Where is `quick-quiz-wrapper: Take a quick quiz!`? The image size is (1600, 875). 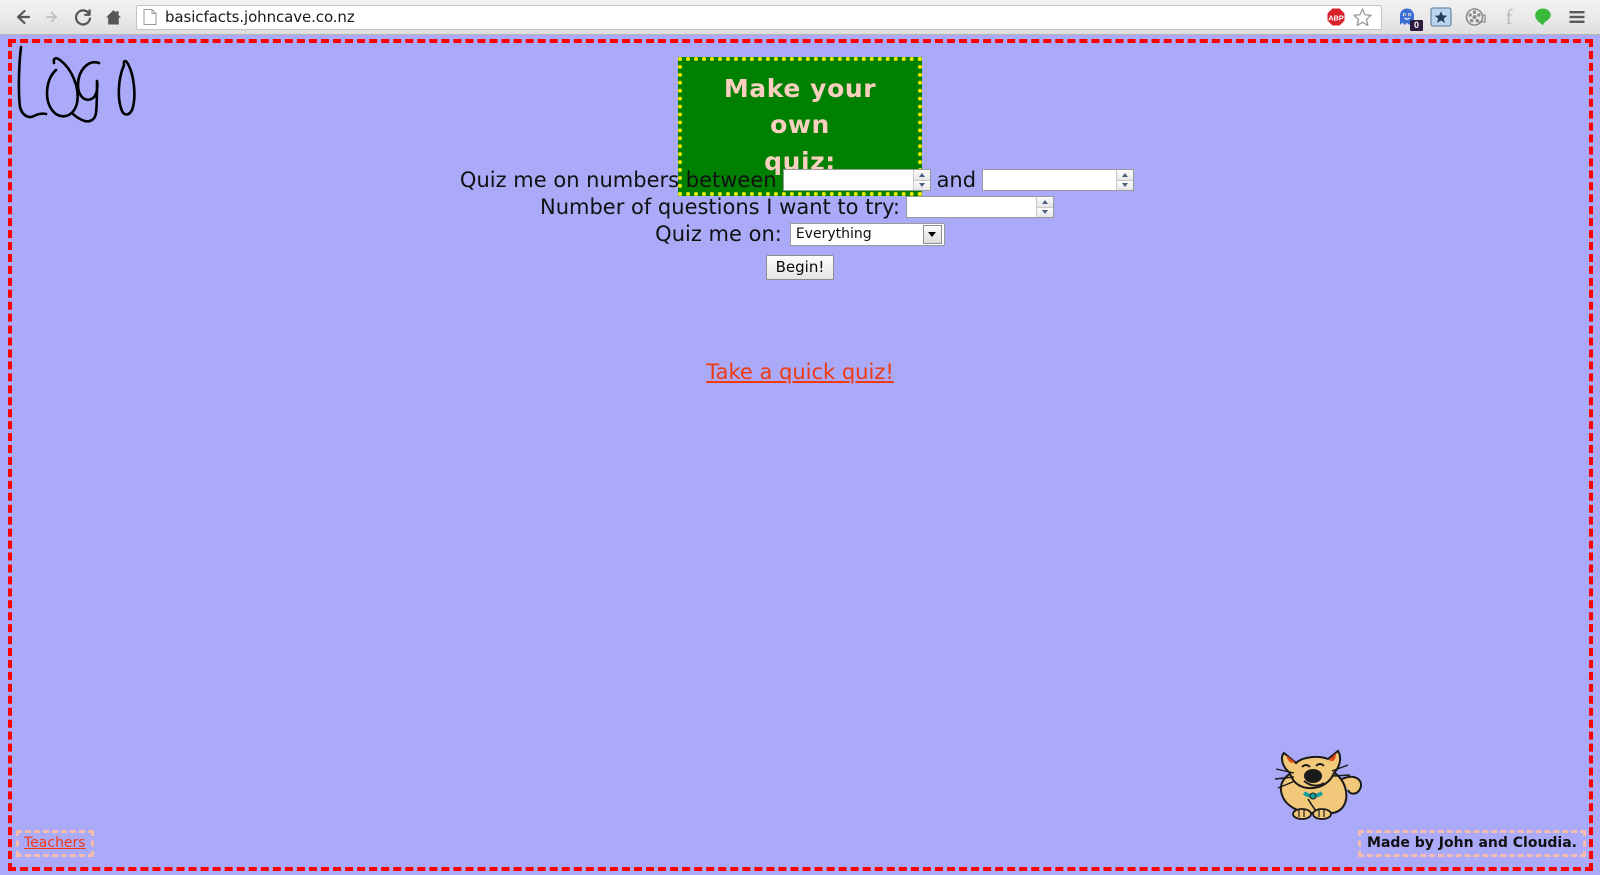 quick-quiz-wrapper: Take a quick quiz! is located at coordinates (800, 372).